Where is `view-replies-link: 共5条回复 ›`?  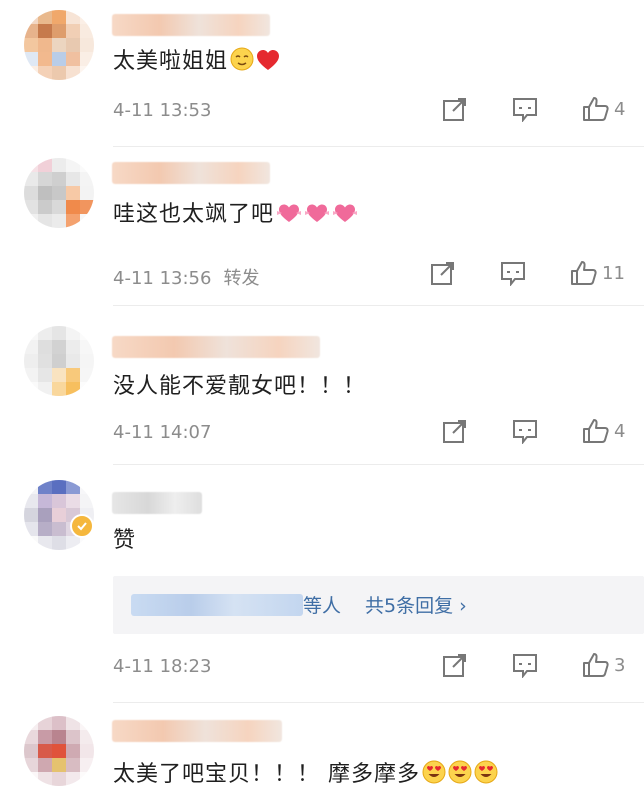 view-replies-link: 共5条回复 › is located at coordinates (416, 604).